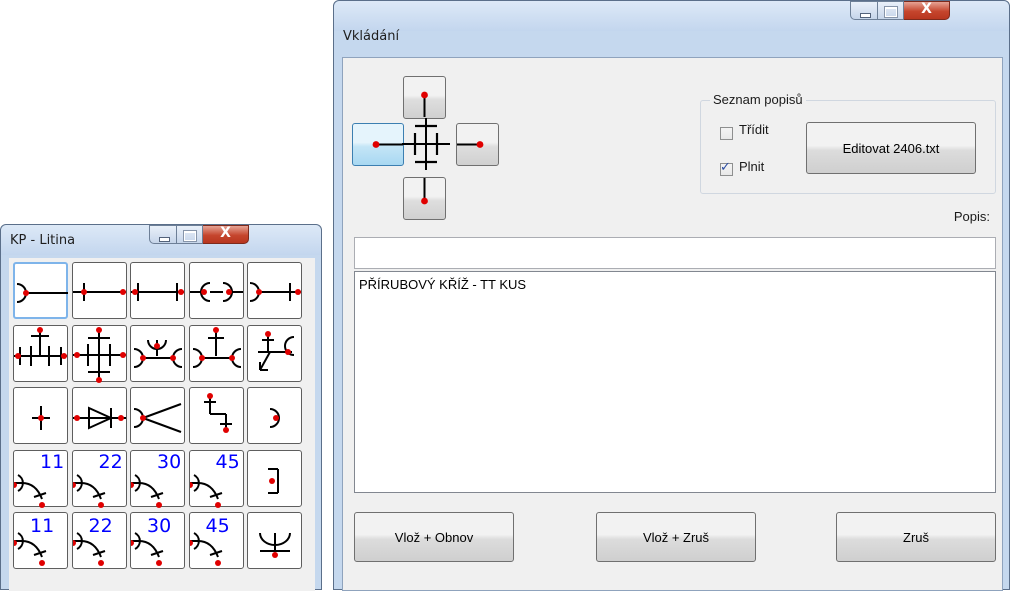 The height and width of the screenshot is (591, 1010). Describe the element at coordinates (40, 478) in the screenshot. I see `palette-cell-bend-socket-11: 11` at that location.